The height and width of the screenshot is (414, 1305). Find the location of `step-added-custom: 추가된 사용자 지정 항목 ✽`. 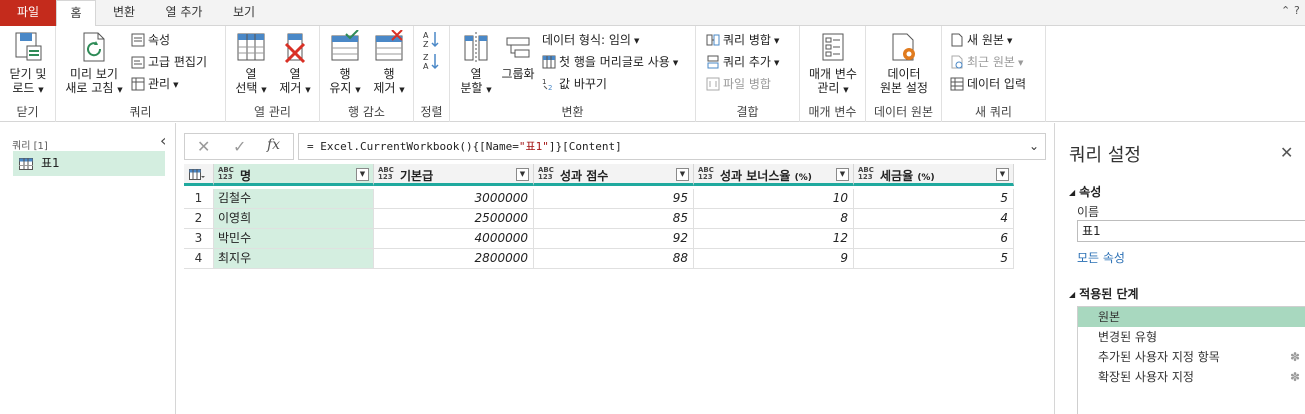

step-added-custom: 추가된 사용자 지정 항목 ✽ is located at coordinates (1191, 357).